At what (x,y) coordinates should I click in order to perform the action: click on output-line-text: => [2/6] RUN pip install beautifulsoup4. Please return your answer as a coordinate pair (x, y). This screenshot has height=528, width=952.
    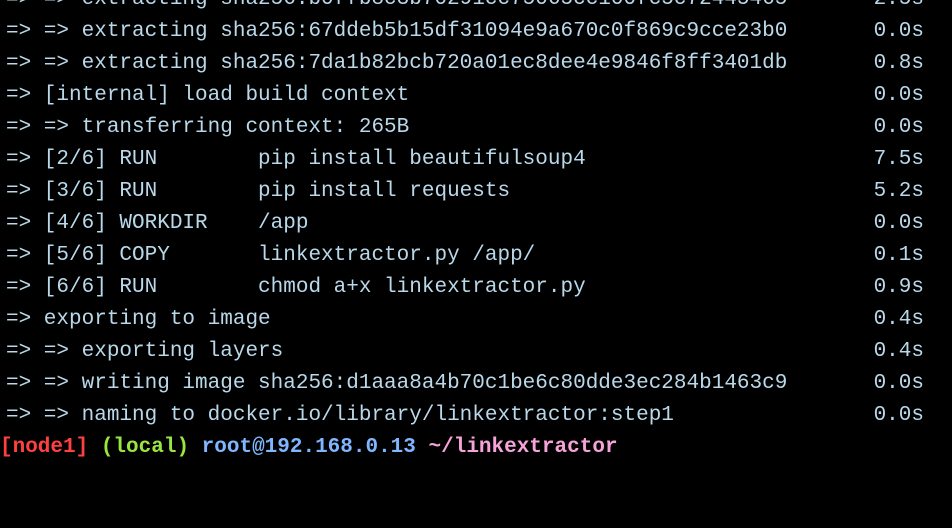
    Looking at the image, I should click on (296, 159).